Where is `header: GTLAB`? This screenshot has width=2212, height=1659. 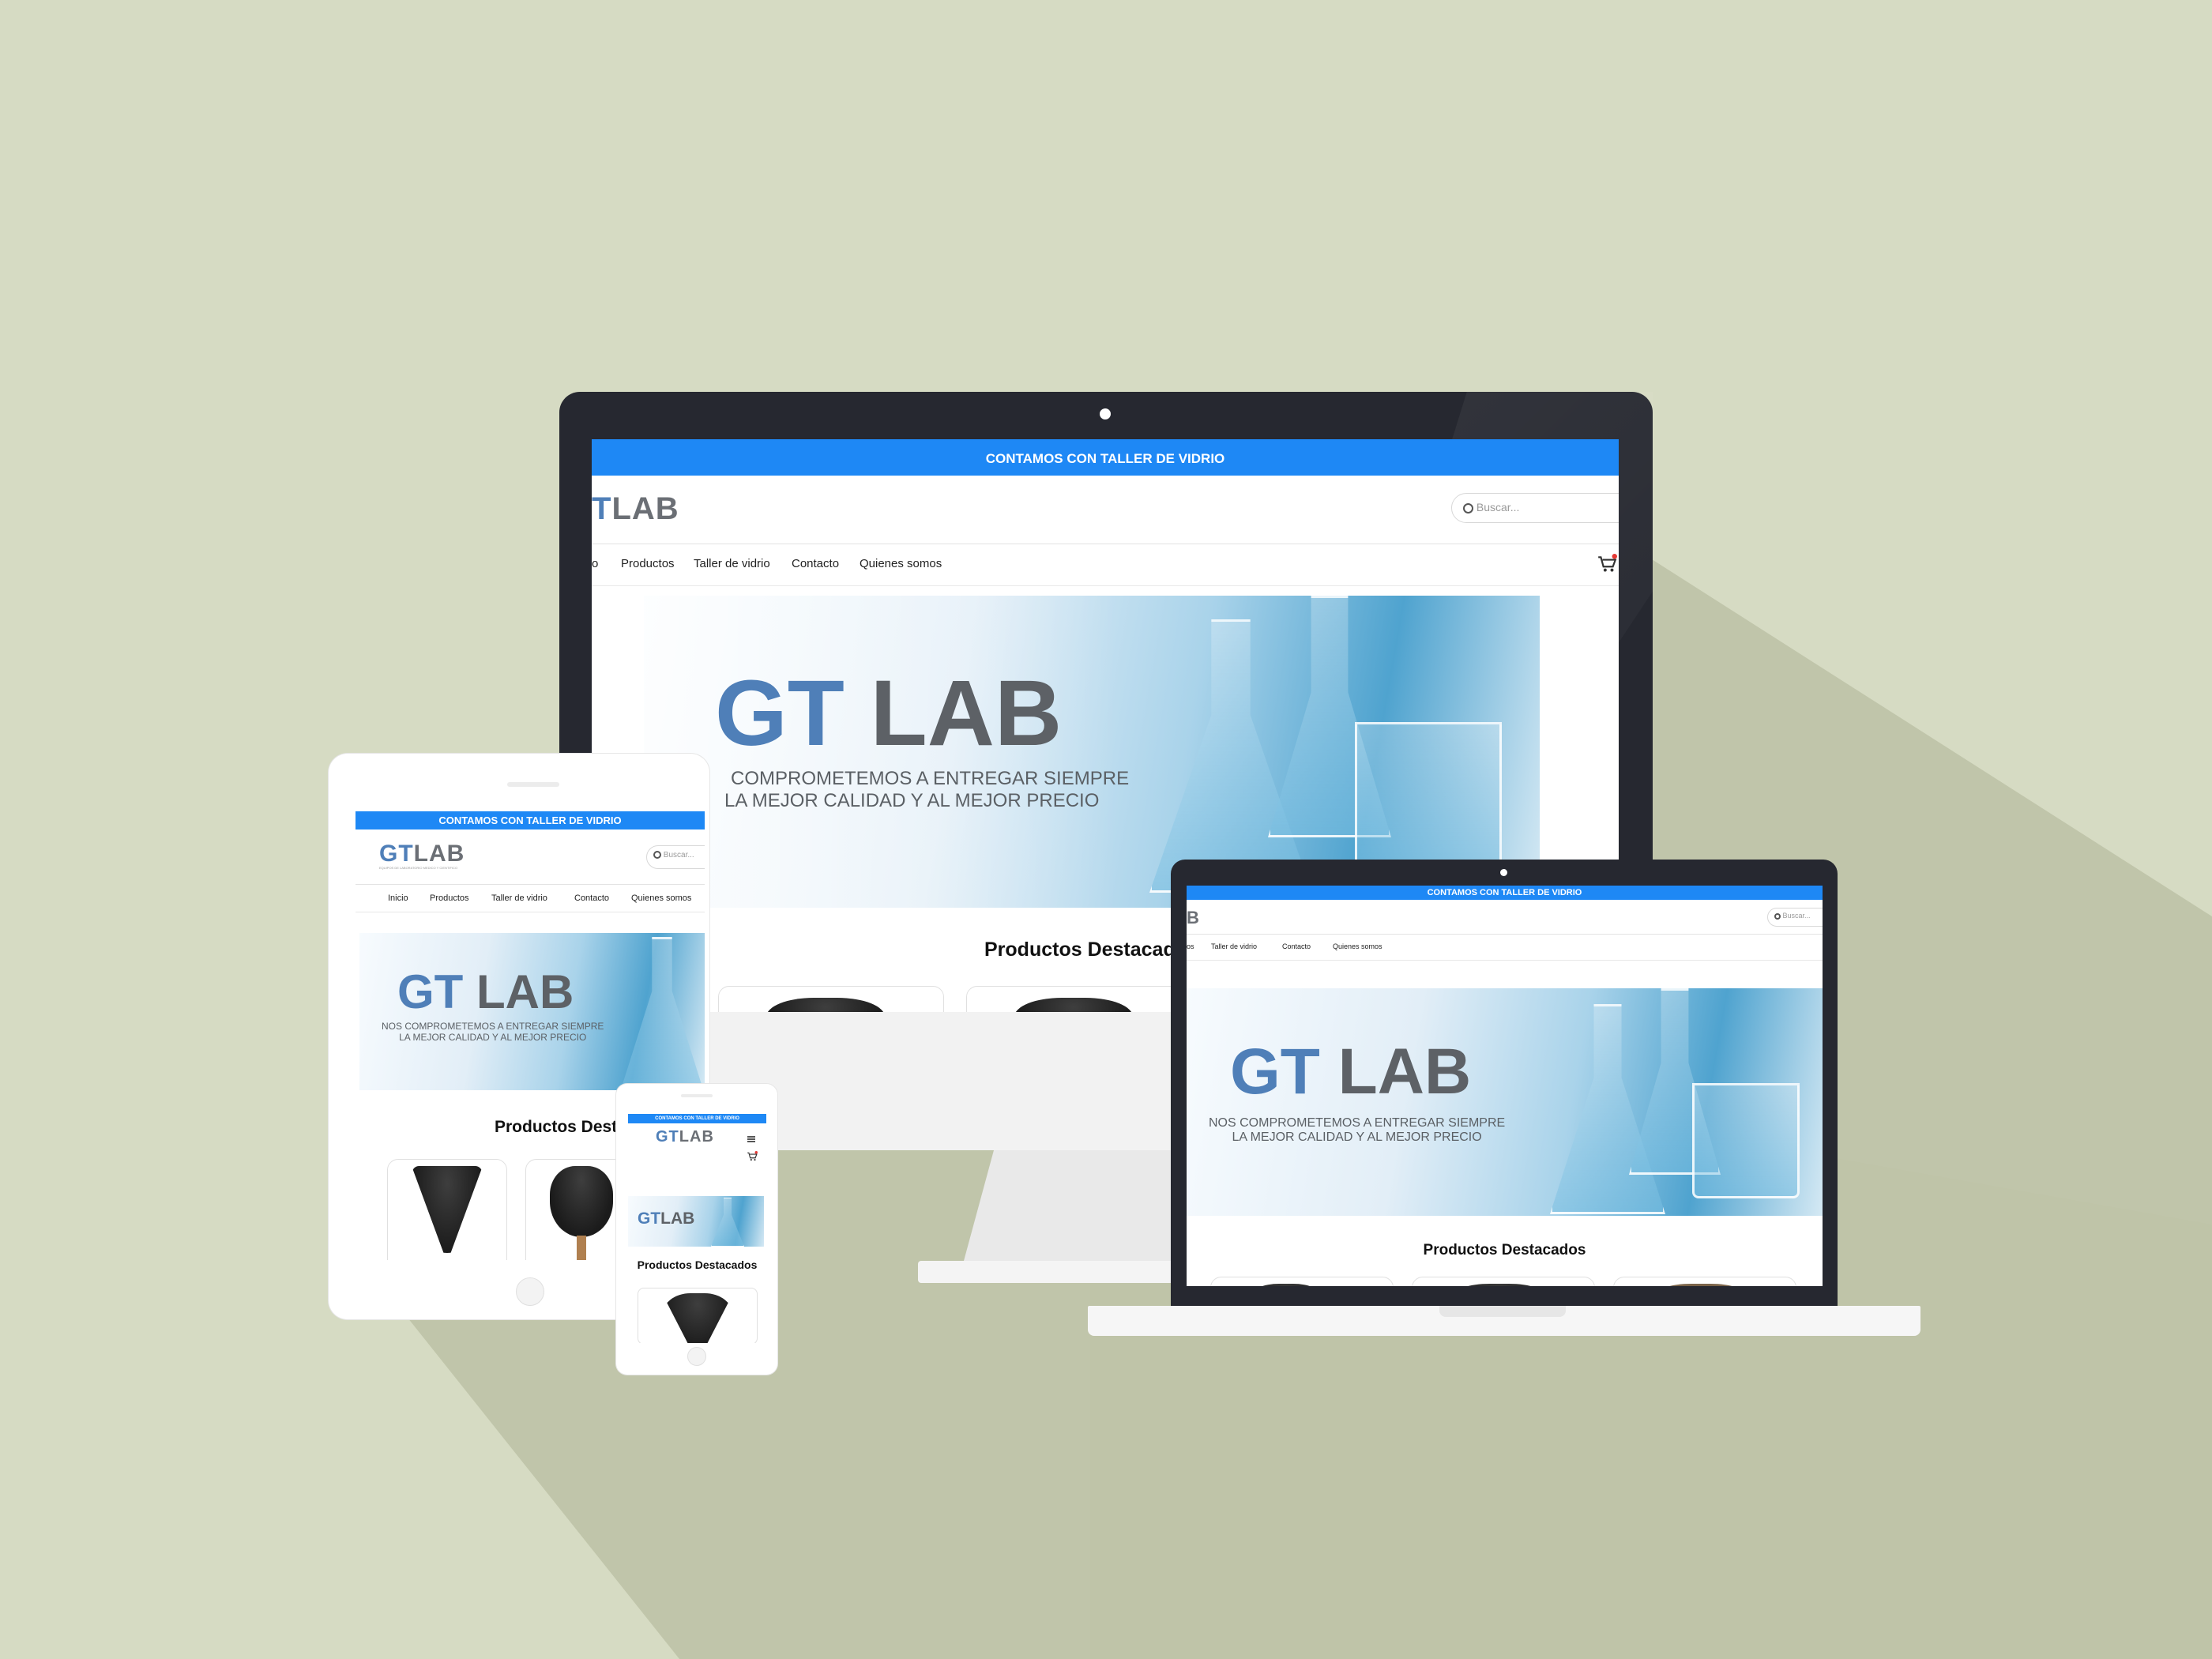 header: GTLAB is located at coordinates (697, 1136).